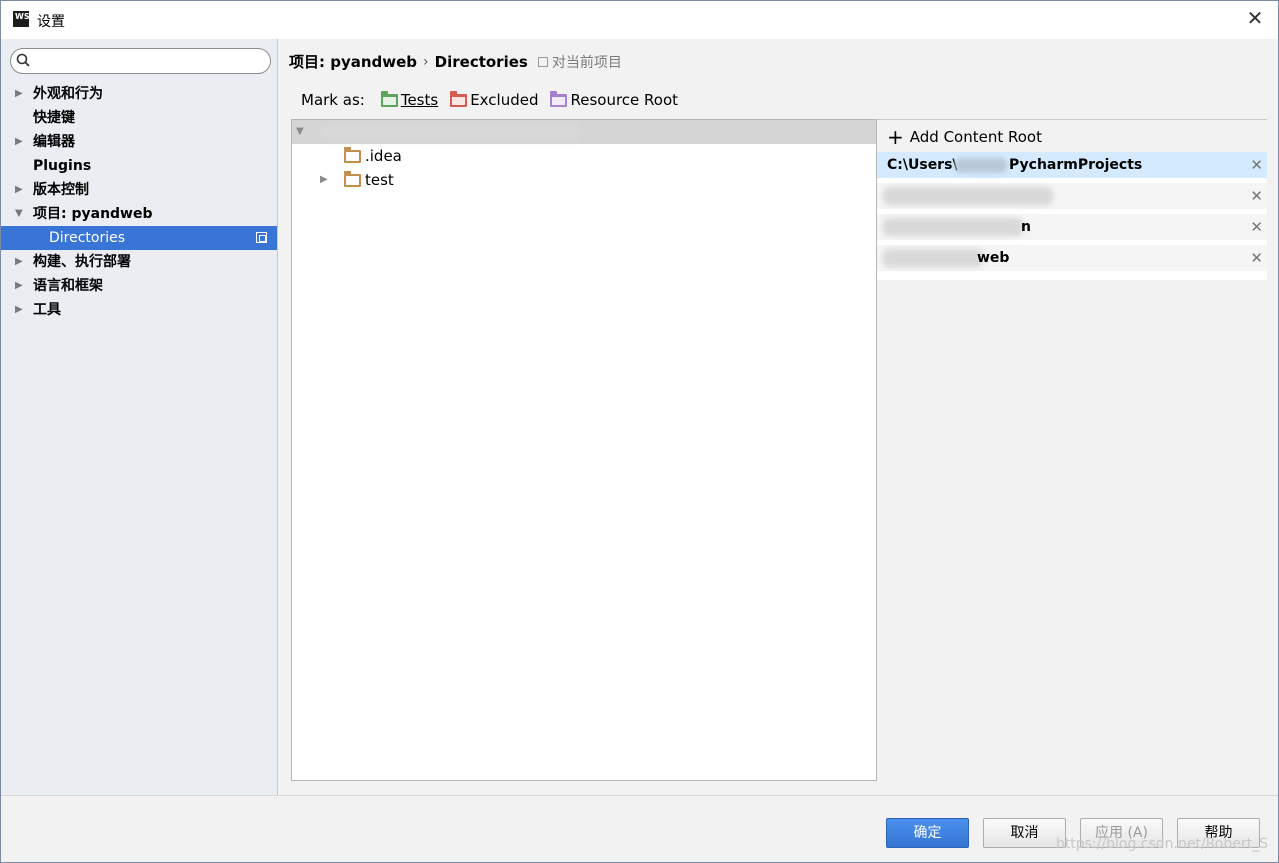  What do you see at coordinates (895, 137) in the screenshot?
I see `plus-icon: +` at bounding box center [895, 137].